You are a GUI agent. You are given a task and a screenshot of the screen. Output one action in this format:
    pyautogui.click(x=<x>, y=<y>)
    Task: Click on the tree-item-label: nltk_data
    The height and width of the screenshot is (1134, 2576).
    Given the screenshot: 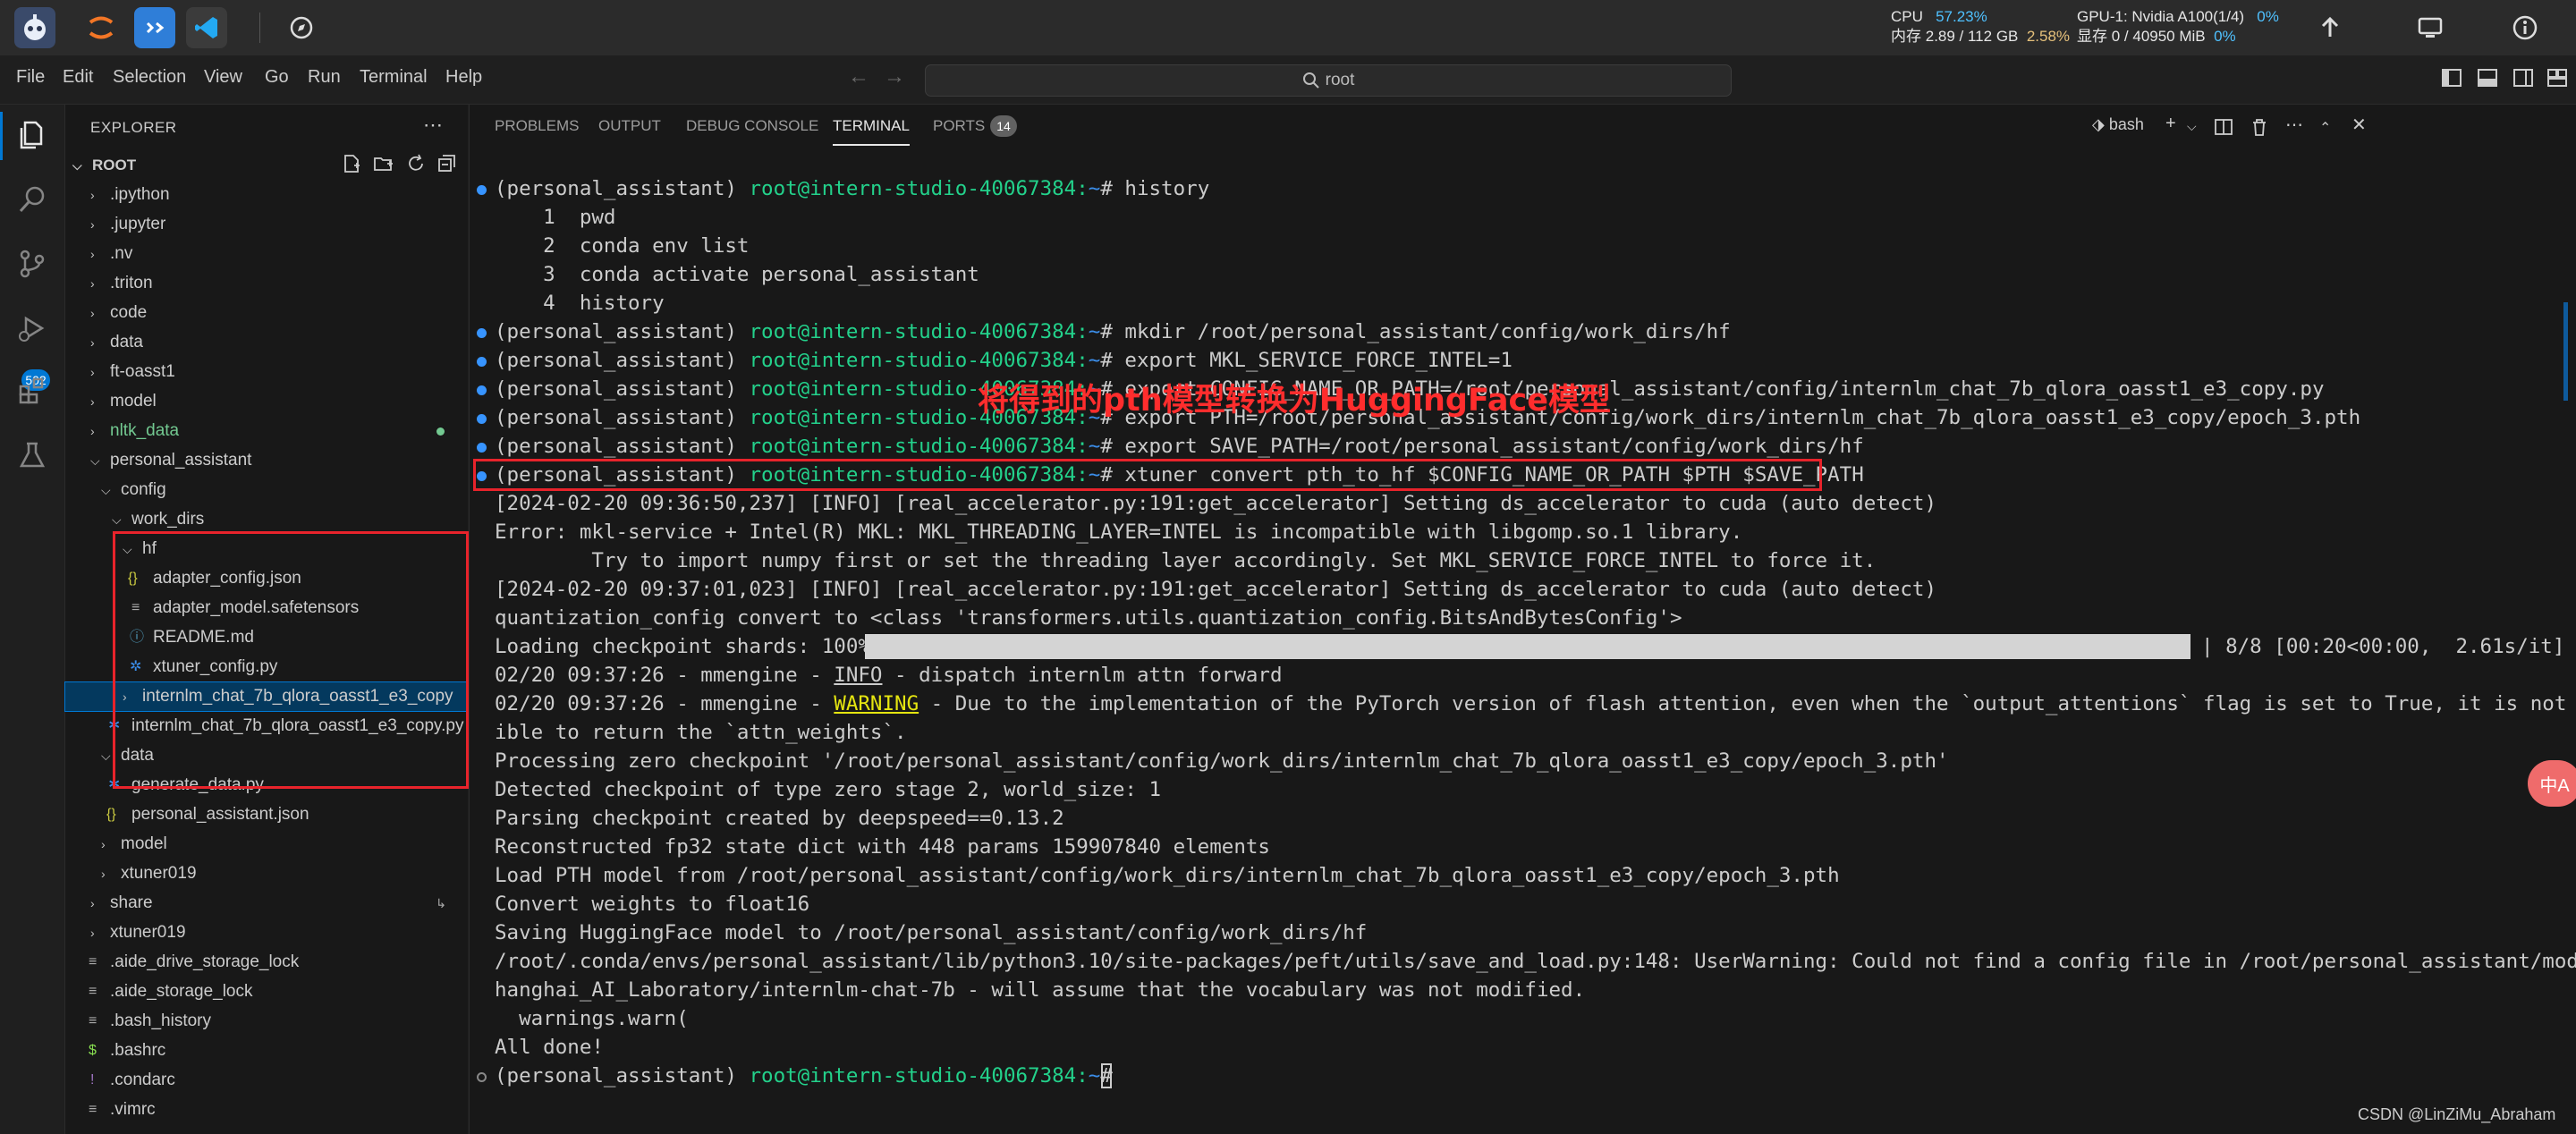 What is the action you would take?
    pyautogui.click(x=145, y=430)
    